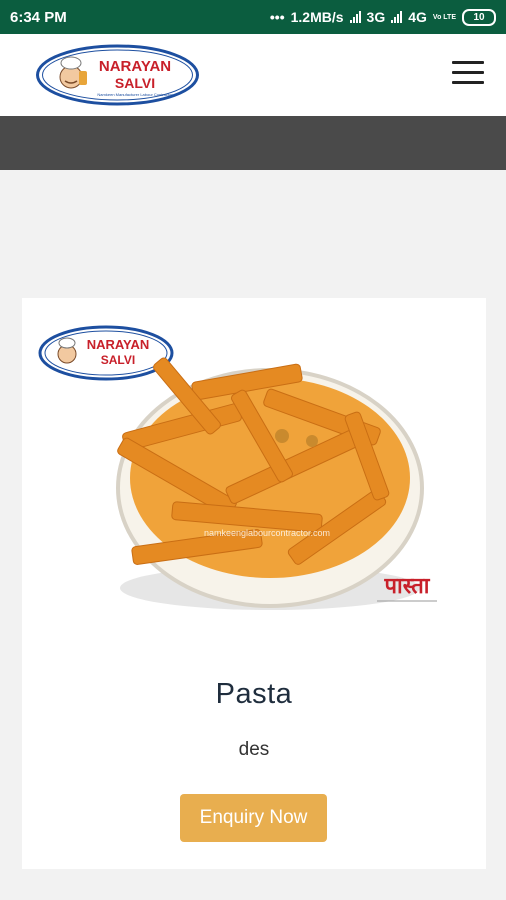 This screenshot has width=506, height=900. Describe the element at coordinates (118, 344) in the screenshot. I see `svg-text: NARAYAN` at that location.